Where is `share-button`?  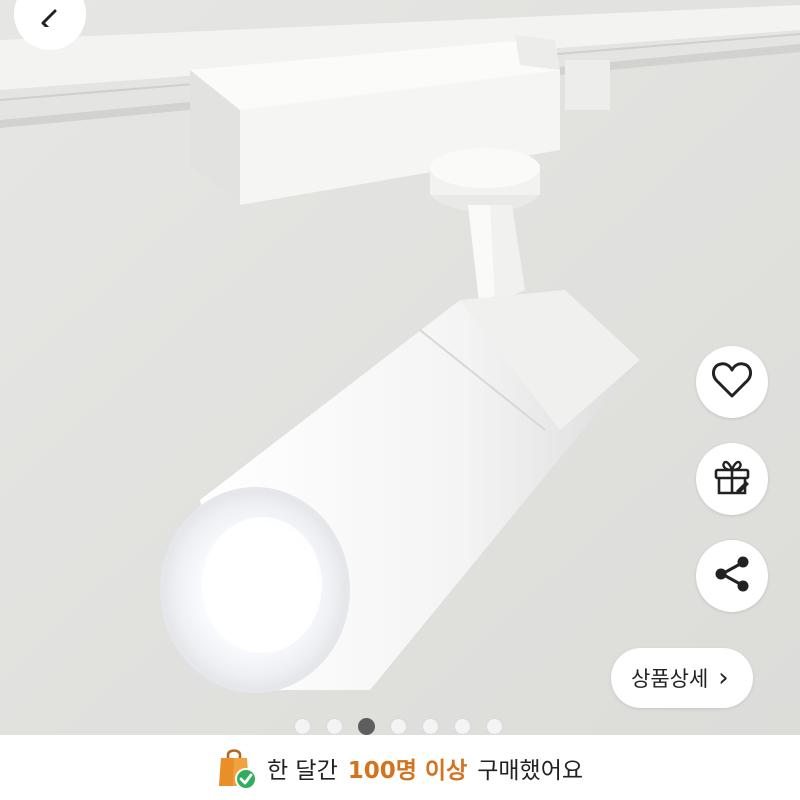 share-button is located at coordinates (732, 576).